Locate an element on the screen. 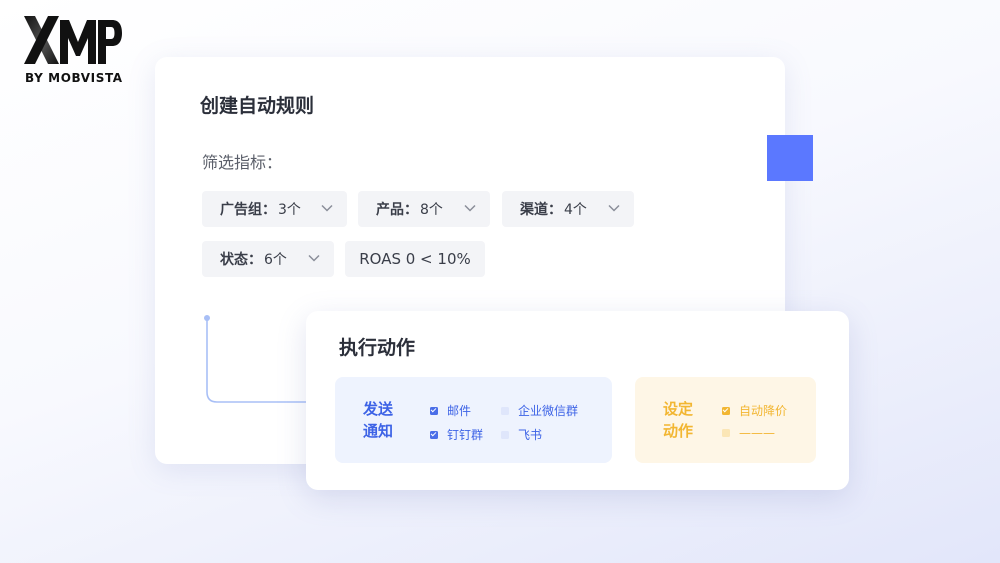  chip-value: 3个 is located at coordinates (289, 210).